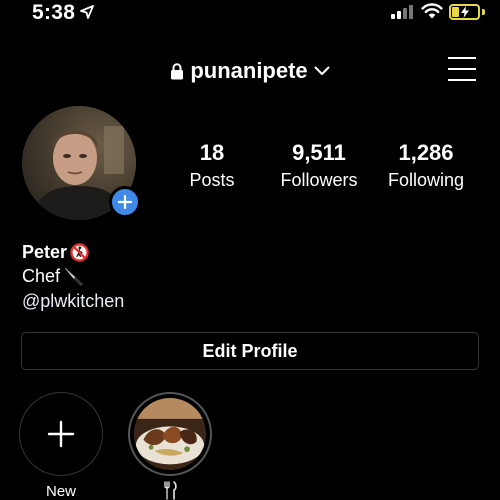  What do you see at coordinates (403, 12) in the screenshot?
I see `cellular-signal-icon` at bounding box center [403, 12].